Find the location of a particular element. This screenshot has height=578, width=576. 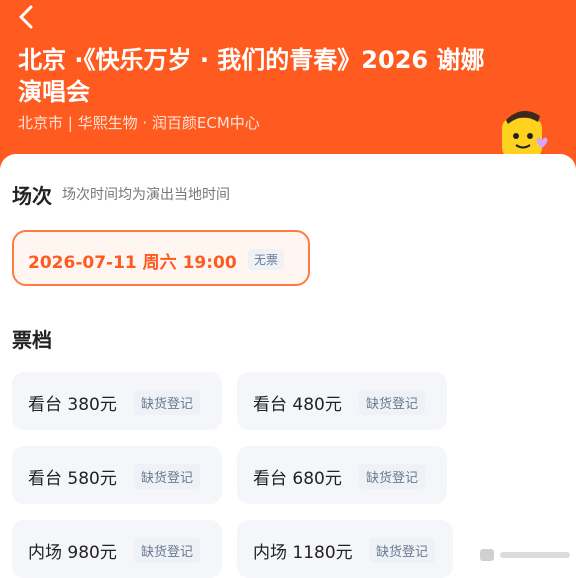

ticket-tier: 看台 380元 缺货登记 is located at coordinates (117, 401).